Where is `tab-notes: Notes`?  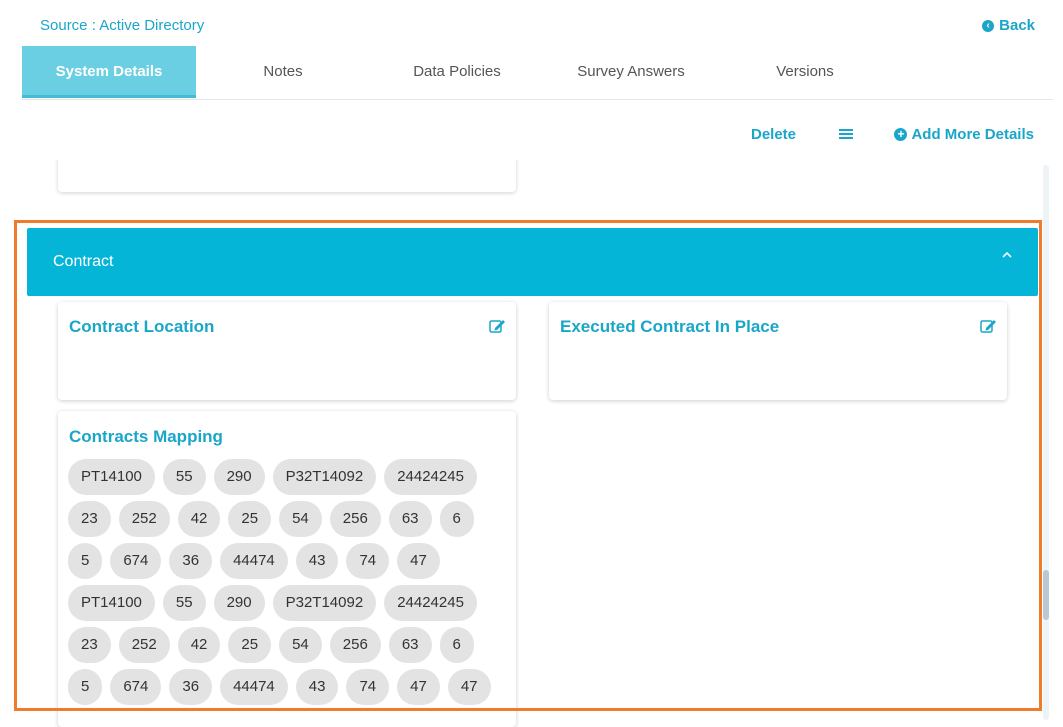 tab-notes: Notes is located at coordinates (283, 72).